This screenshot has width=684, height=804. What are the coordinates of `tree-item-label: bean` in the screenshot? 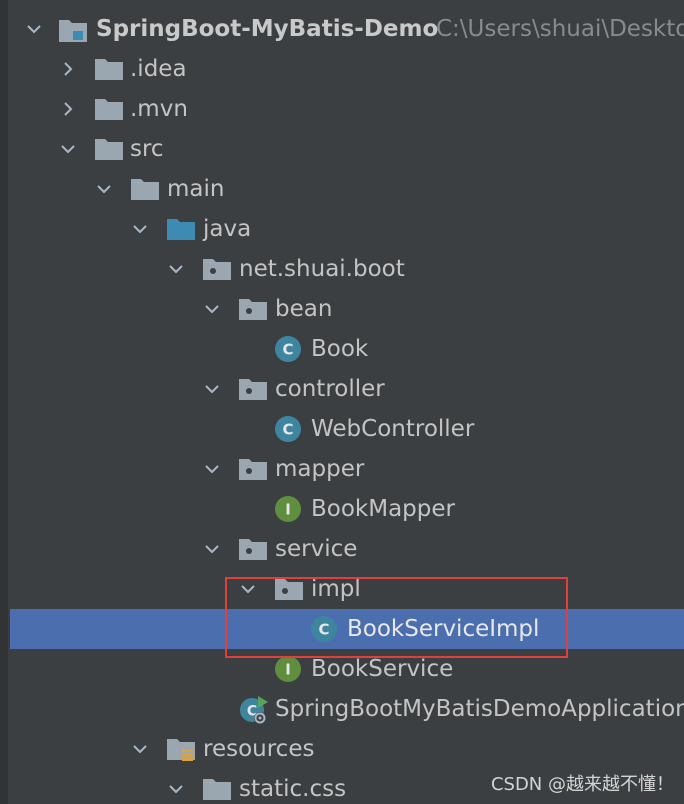 It's located at (304, 309).